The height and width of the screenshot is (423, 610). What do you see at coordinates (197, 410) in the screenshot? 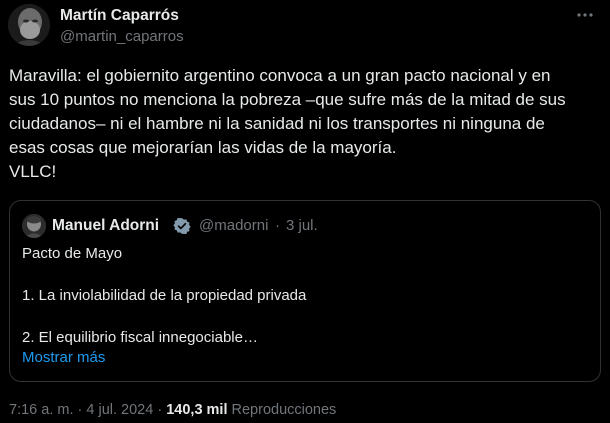
I see `views-count: 140,3 mil` at bounding box center [197, 410].